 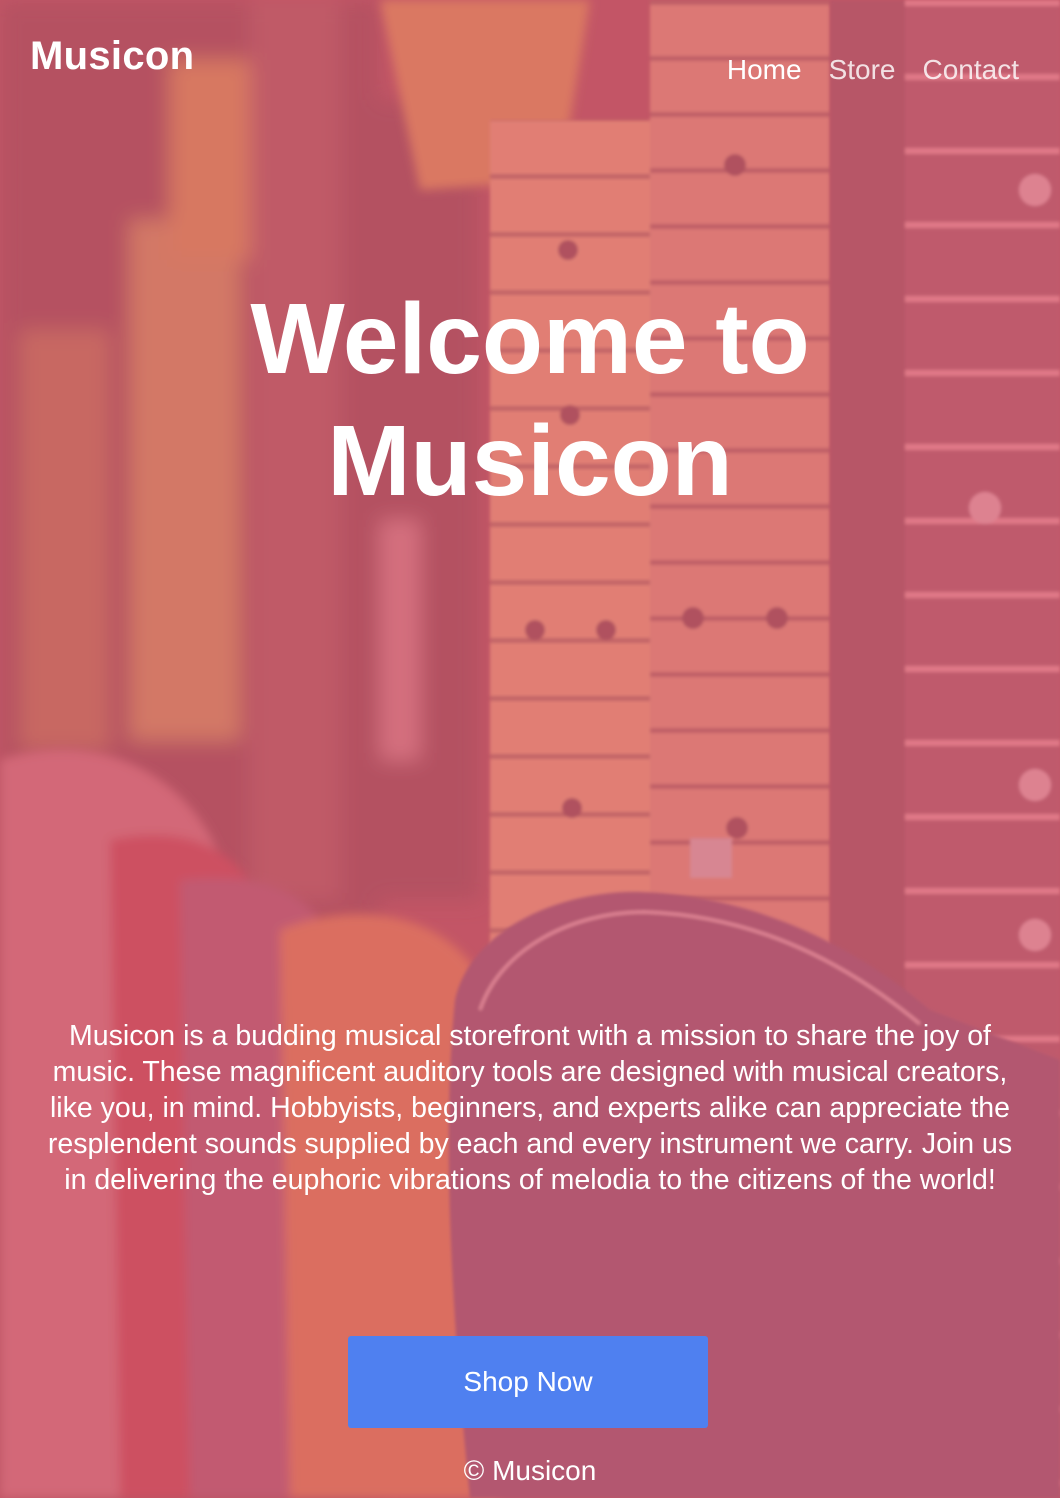 What do you see at coordinates (112, 56) in the screenshot?
I see `brand-logo: Musicon` at bounding box center [112, 56].